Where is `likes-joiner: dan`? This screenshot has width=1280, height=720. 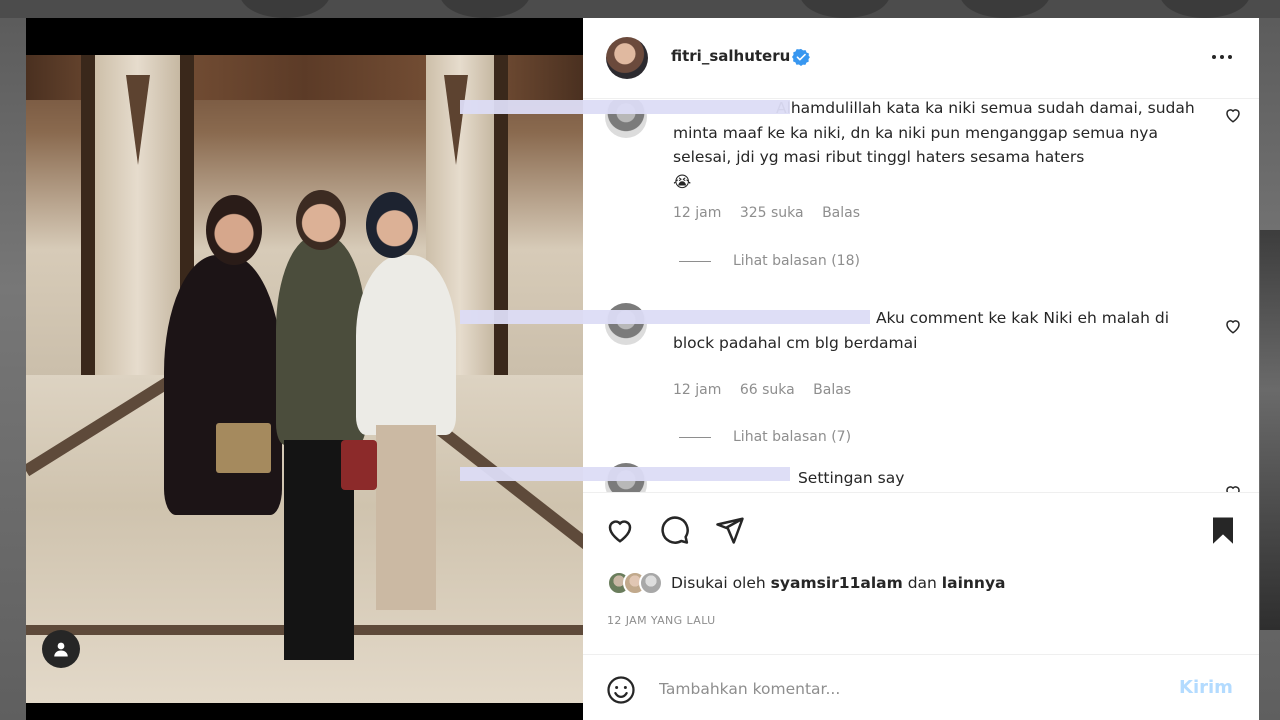
likes-joiner: dan is located at coordinates (922, 583).